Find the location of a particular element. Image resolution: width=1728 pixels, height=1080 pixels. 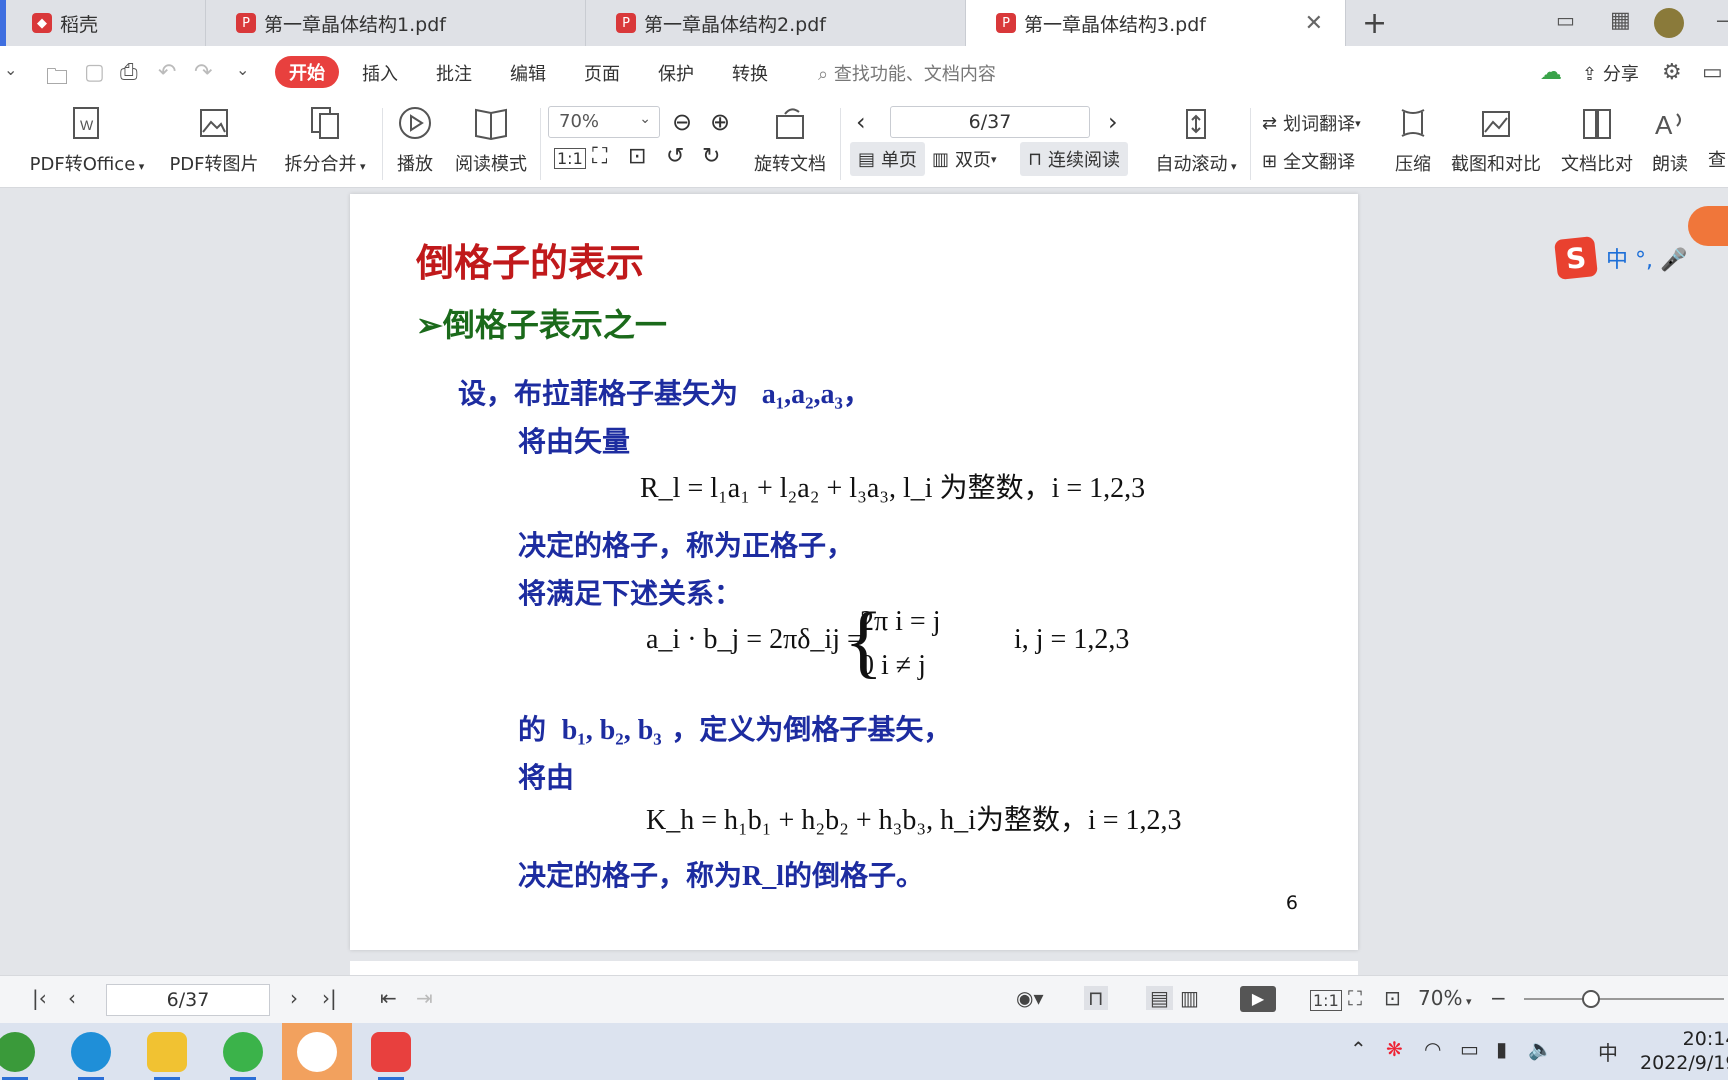

undo-icon: ↶ is located at coordinates (167, 72).